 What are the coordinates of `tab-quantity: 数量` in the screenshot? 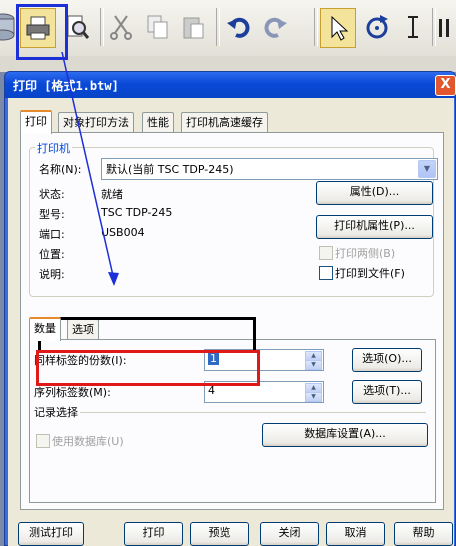 It's located at (45, 329).